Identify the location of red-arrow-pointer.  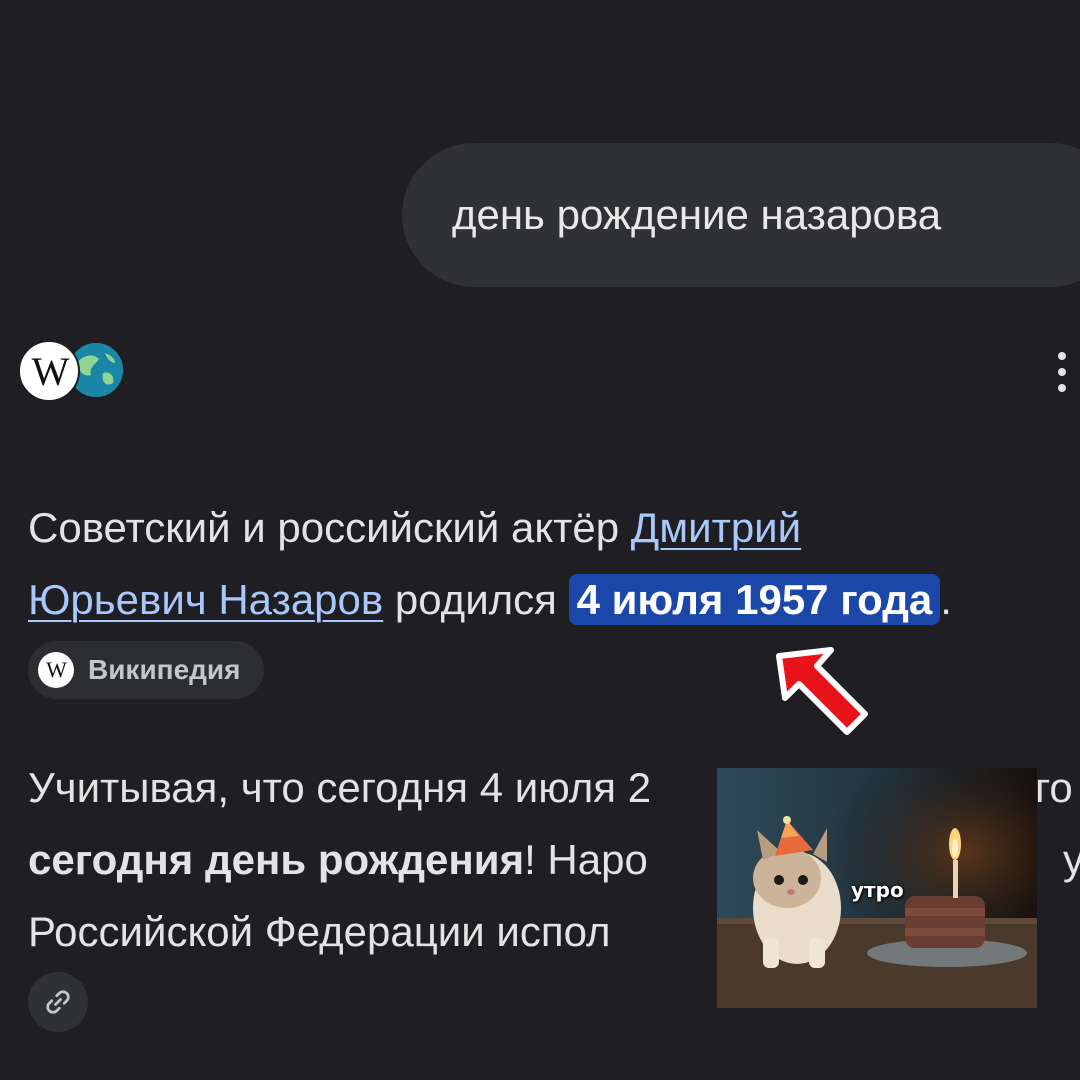
(822, 691).